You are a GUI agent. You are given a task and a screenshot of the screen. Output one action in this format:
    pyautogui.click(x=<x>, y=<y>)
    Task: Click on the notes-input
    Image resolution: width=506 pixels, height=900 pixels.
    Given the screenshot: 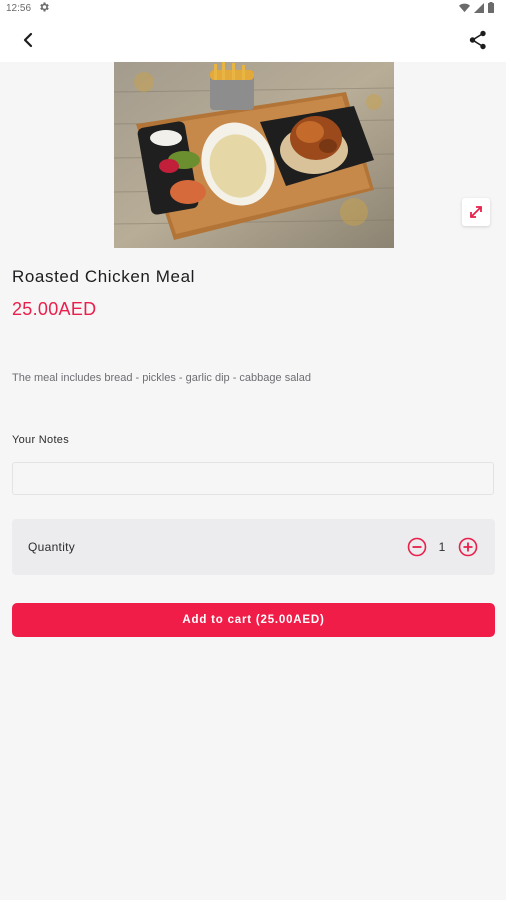 What is the action you would take?
    pyautogui.click(x=253, y=478)
    